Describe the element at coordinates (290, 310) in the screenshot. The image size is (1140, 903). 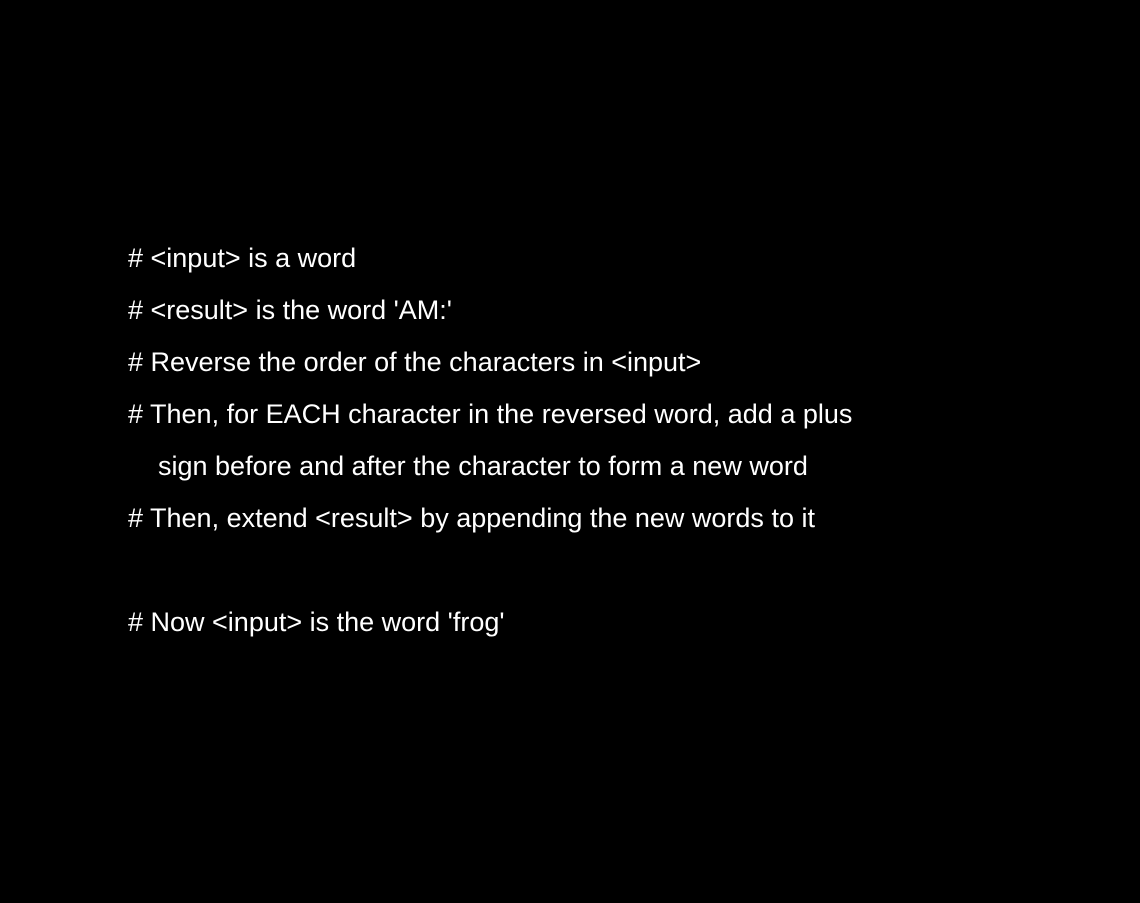
I see `instruction-line-result-definition: # <result> is the word 'AM:'` at that location.